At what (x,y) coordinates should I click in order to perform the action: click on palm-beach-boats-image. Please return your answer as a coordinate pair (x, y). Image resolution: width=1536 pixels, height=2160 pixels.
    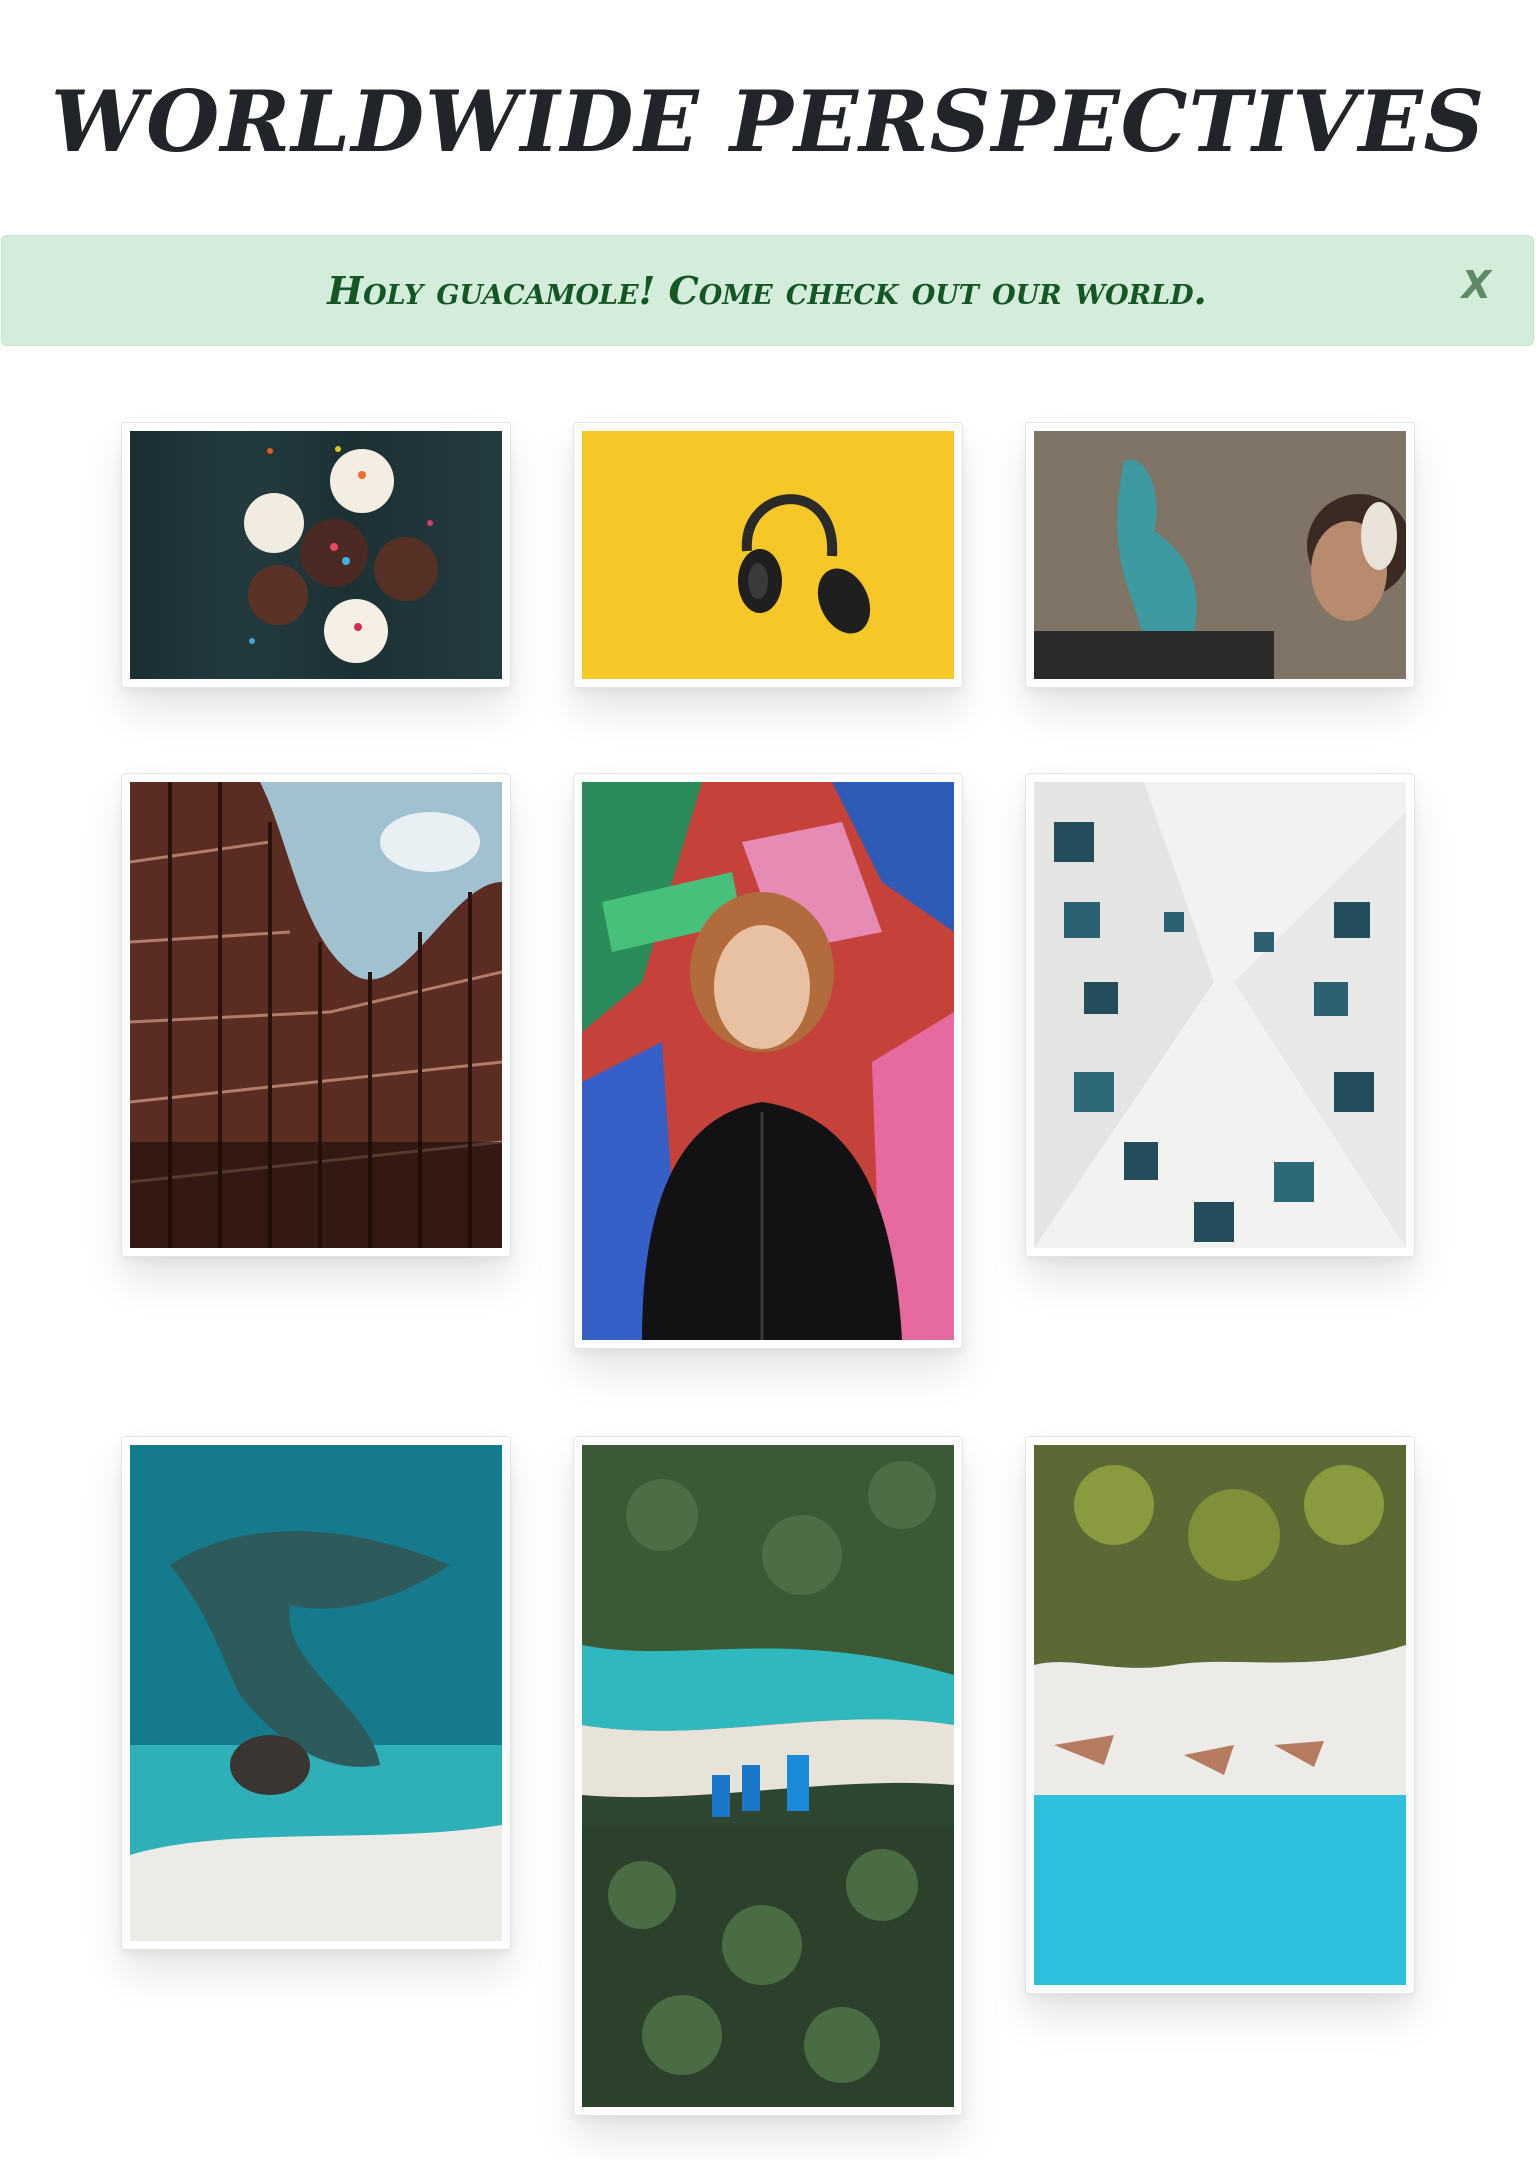
    Looking at the image, I should click on (768, 1776).